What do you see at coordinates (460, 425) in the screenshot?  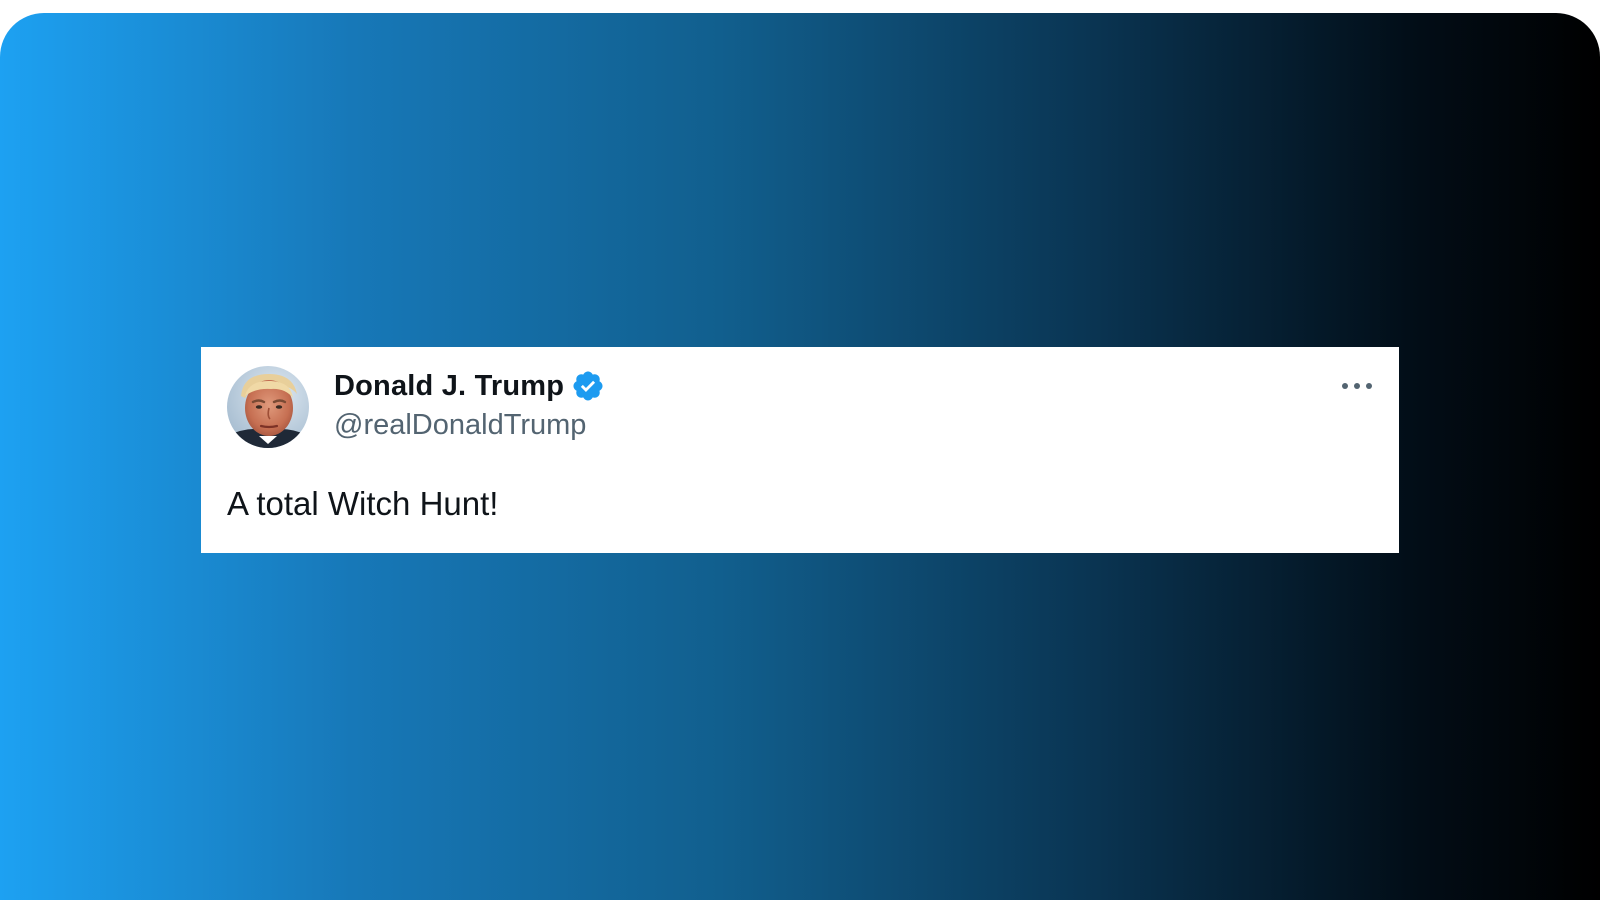 I see `author-handle: @realDonaldTrump` at bounding box center [460, 425].